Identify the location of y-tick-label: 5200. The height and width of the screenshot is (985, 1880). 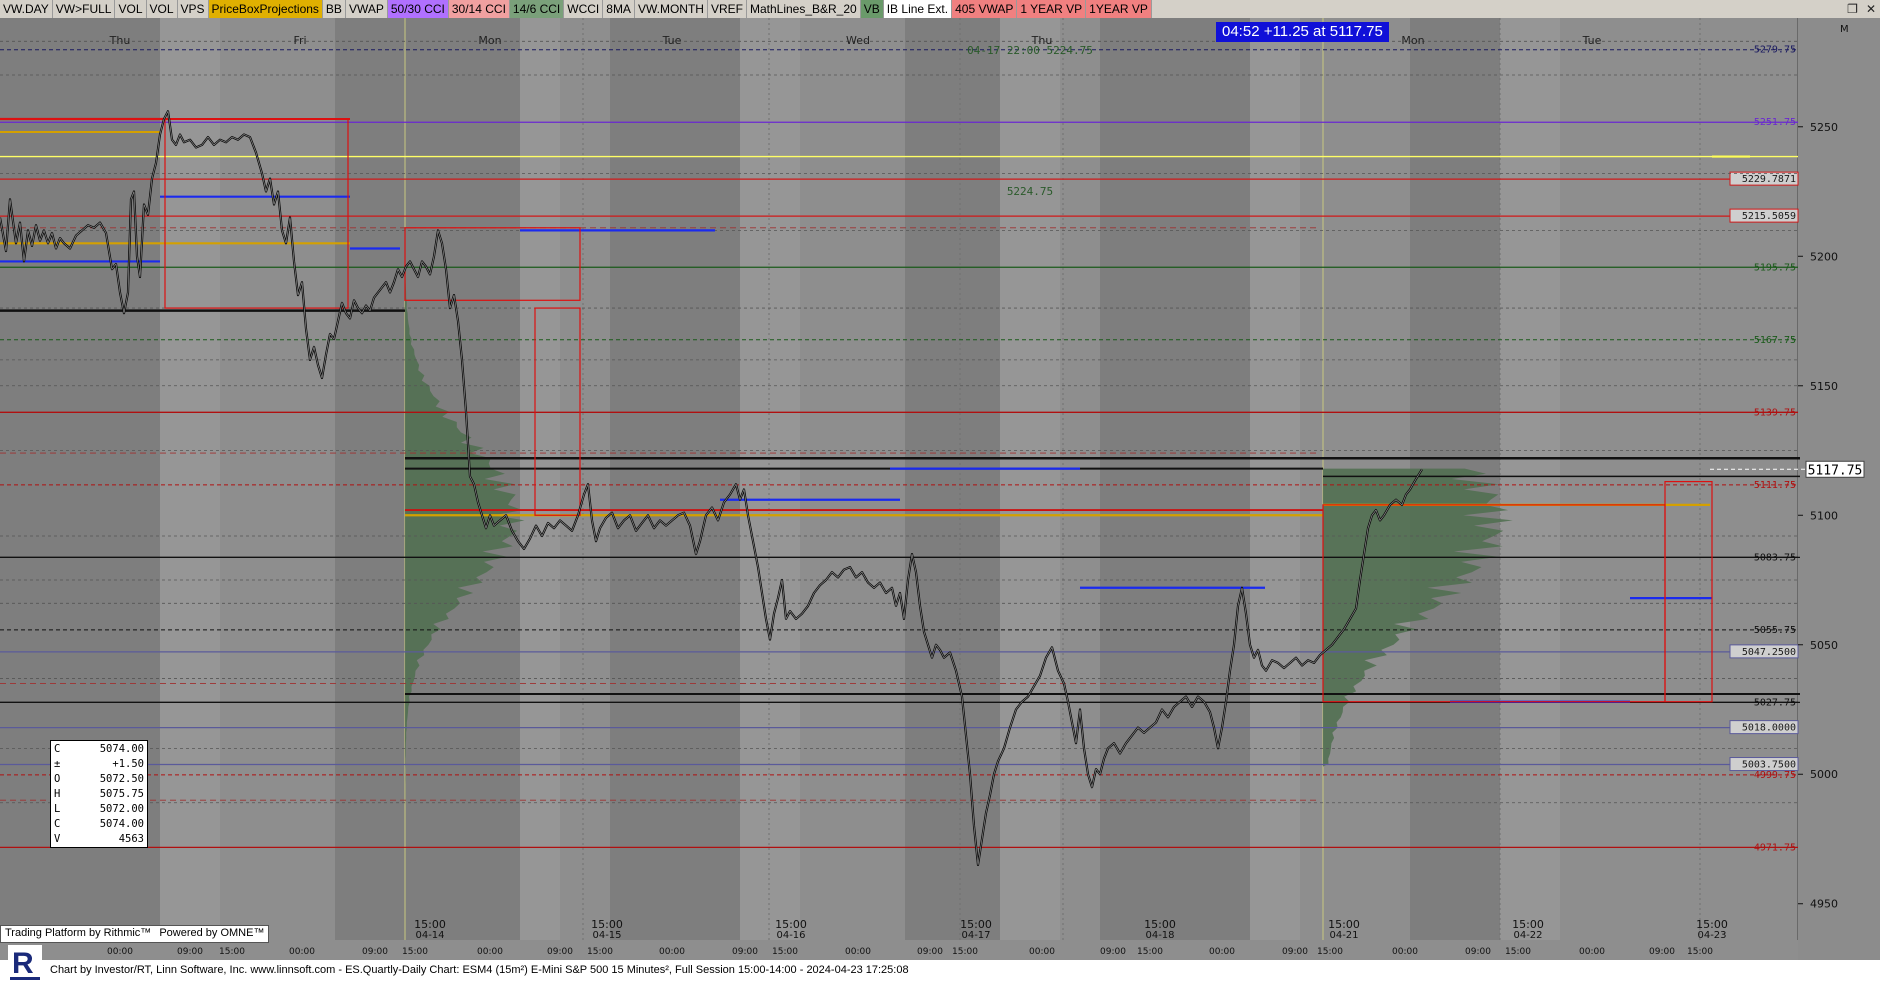
(1824, 256).